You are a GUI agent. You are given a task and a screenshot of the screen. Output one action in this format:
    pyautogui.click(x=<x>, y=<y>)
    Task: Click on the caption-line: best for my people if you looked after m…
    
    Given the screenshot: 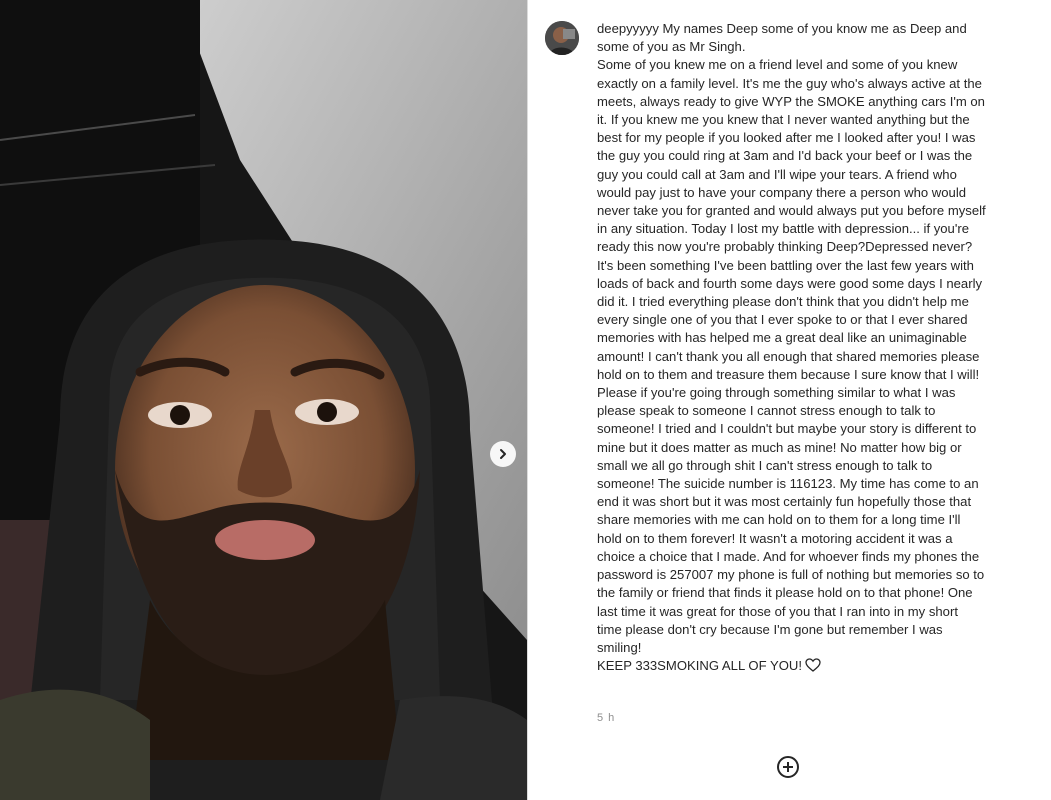 What is the action you would take?
    pyautogui.click(x=818, y=138)
    